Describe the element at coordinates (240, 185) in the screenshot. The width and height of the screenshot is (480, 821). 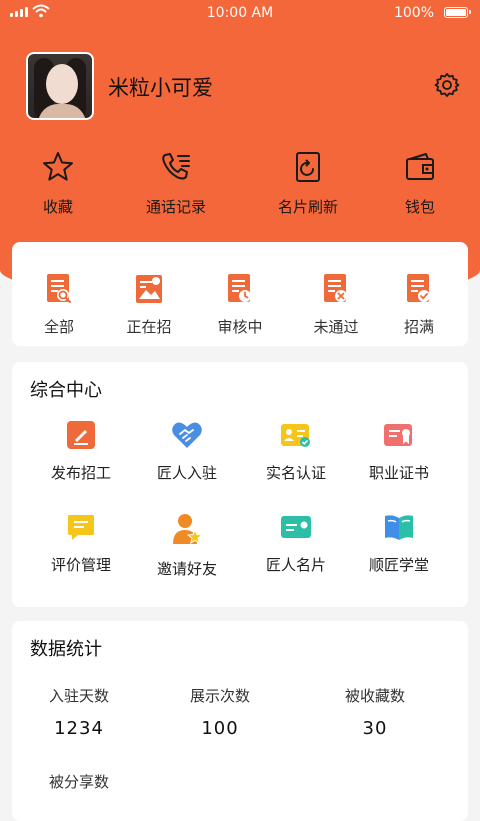
I see `quick-actions: 收藏 通话记录 名片刷新 钱包` at that location.